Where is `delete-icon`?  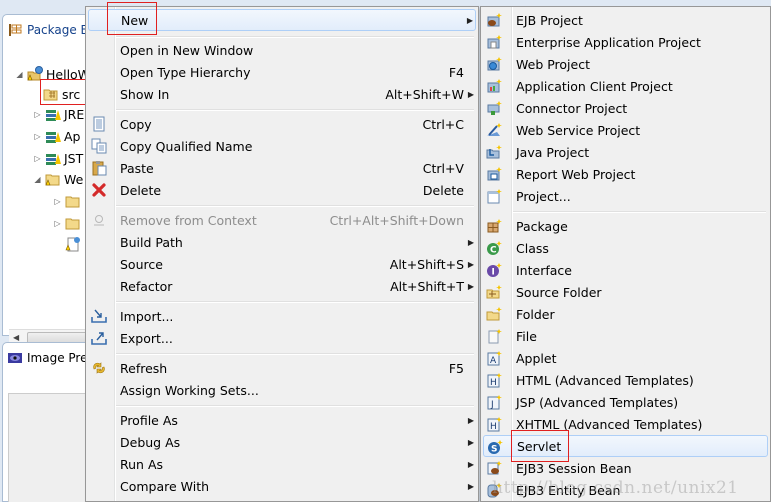
delete-icon is located at coordinates (99, 190).